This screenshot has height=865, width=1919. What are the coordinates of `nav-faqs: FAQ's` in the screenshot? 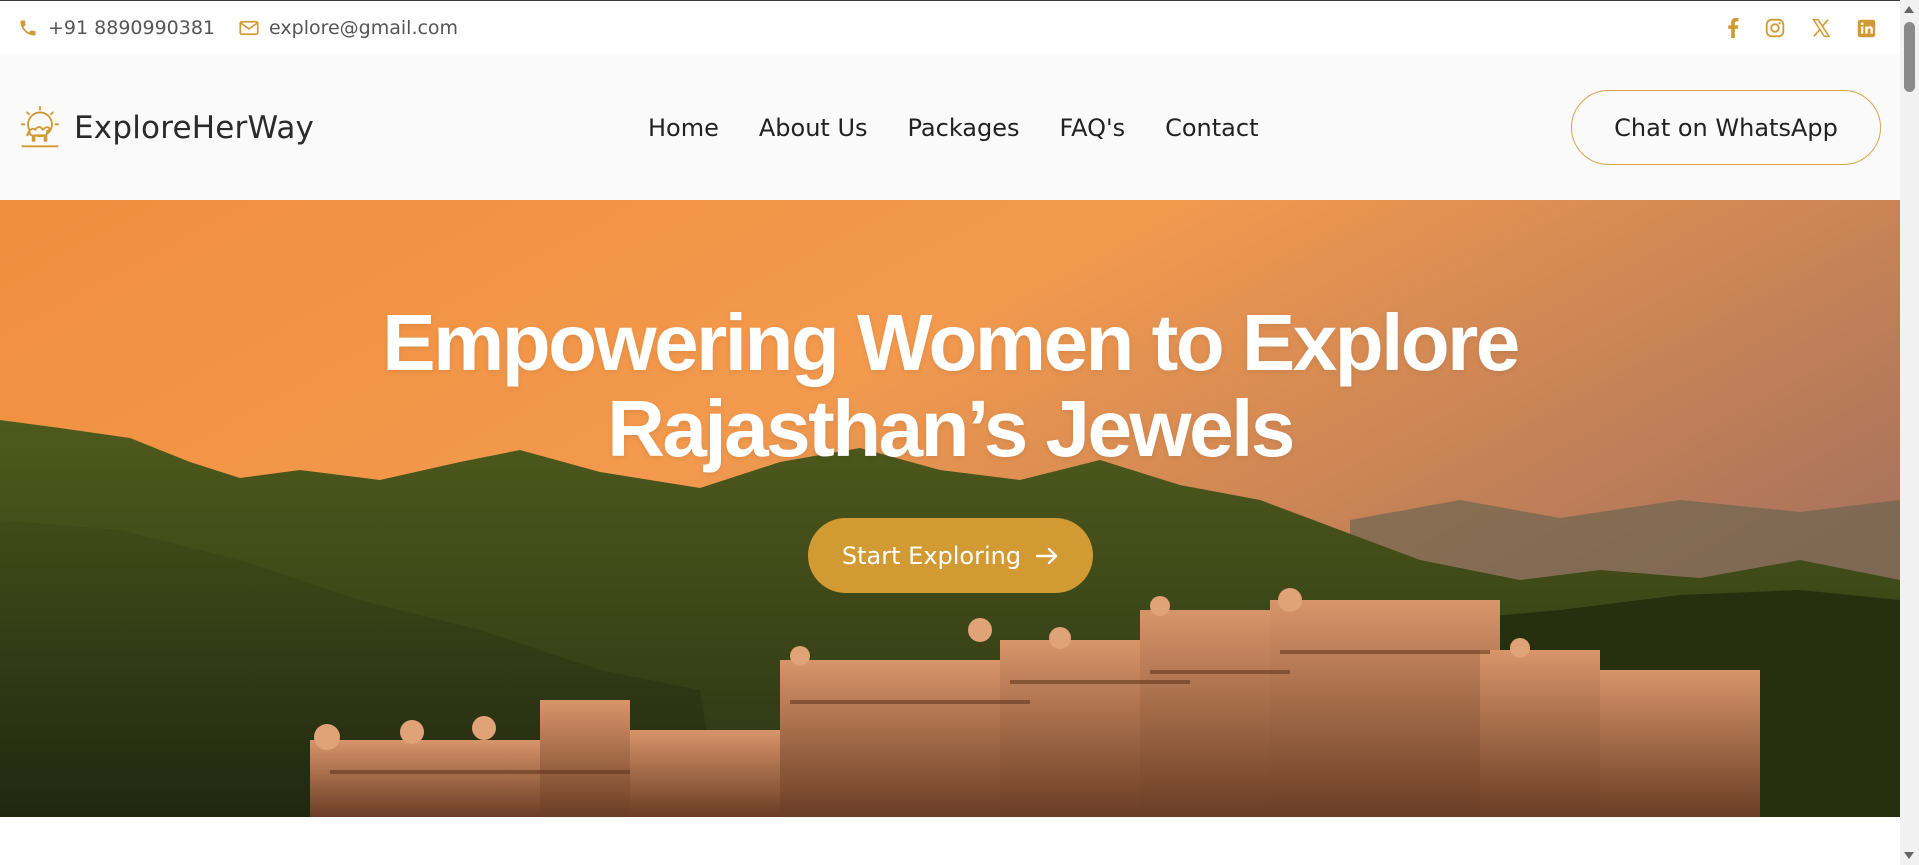 It's located at (1093, 128).